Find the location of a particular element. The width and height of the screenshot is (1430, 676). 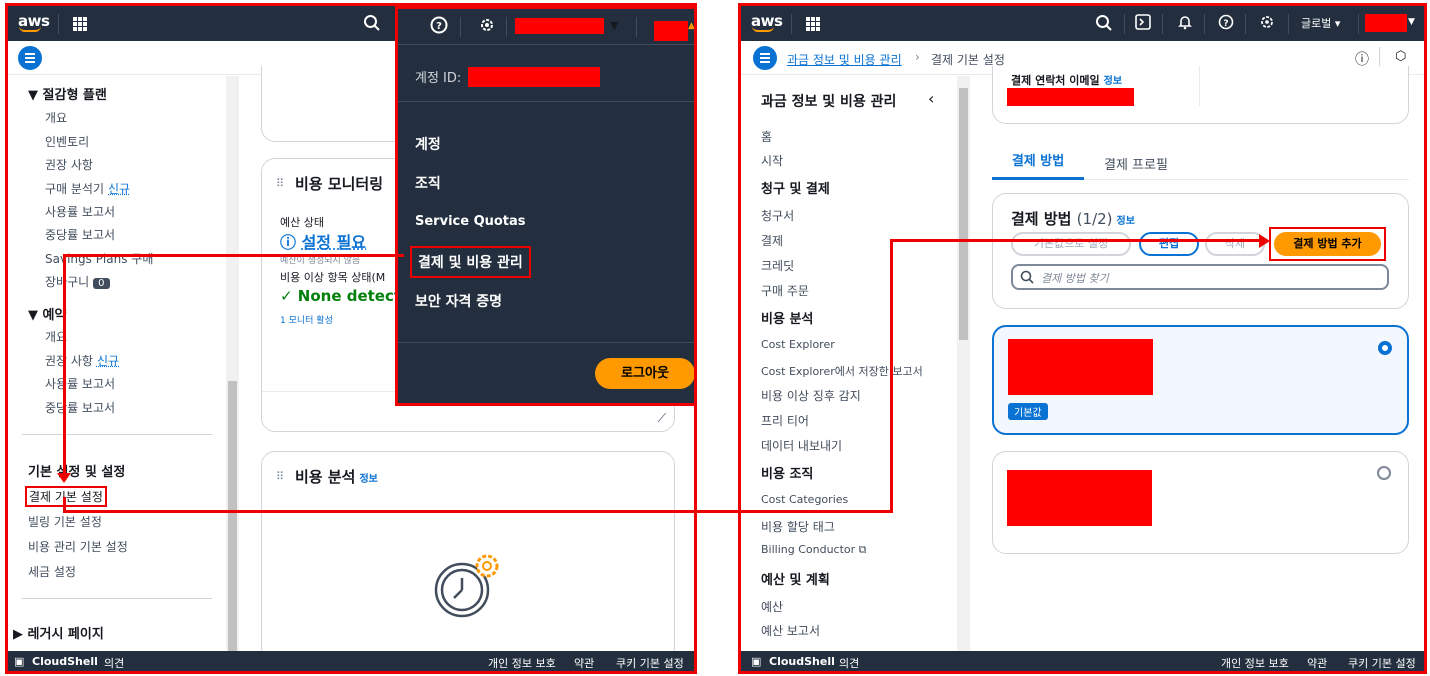

sidebar-item-anomaly-detection: 비용 이상 징후 감지 is located at coordinates (811, 395).